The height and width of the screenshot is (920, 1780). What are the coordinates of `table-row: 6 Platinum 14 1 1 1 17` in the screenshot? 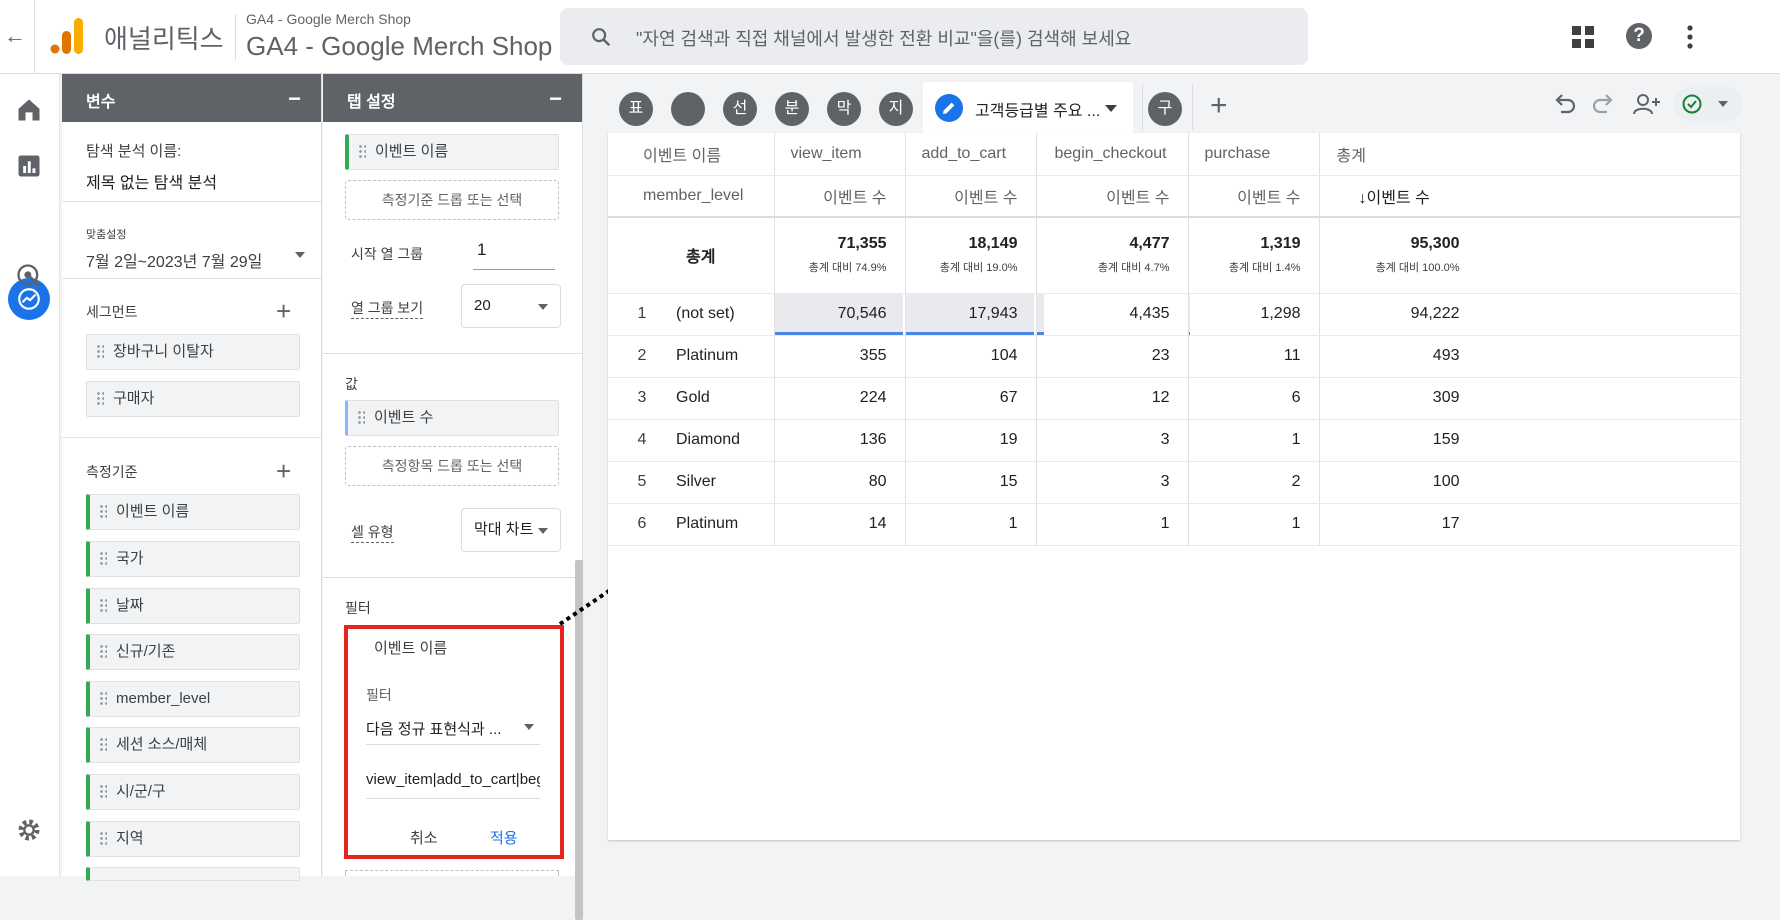 It's located at (1174, 524).